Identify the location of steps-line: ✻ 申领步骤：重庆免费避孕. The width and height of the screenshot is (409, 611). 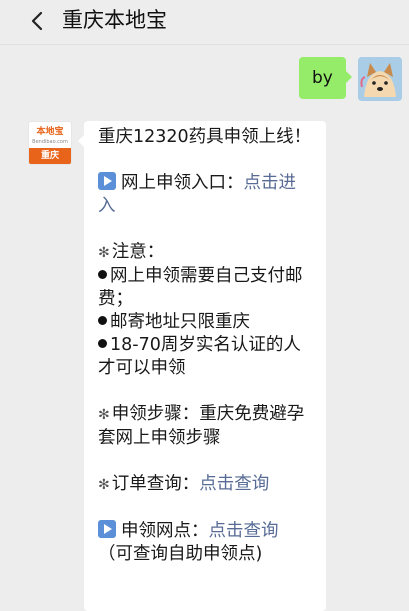
(212, 415).